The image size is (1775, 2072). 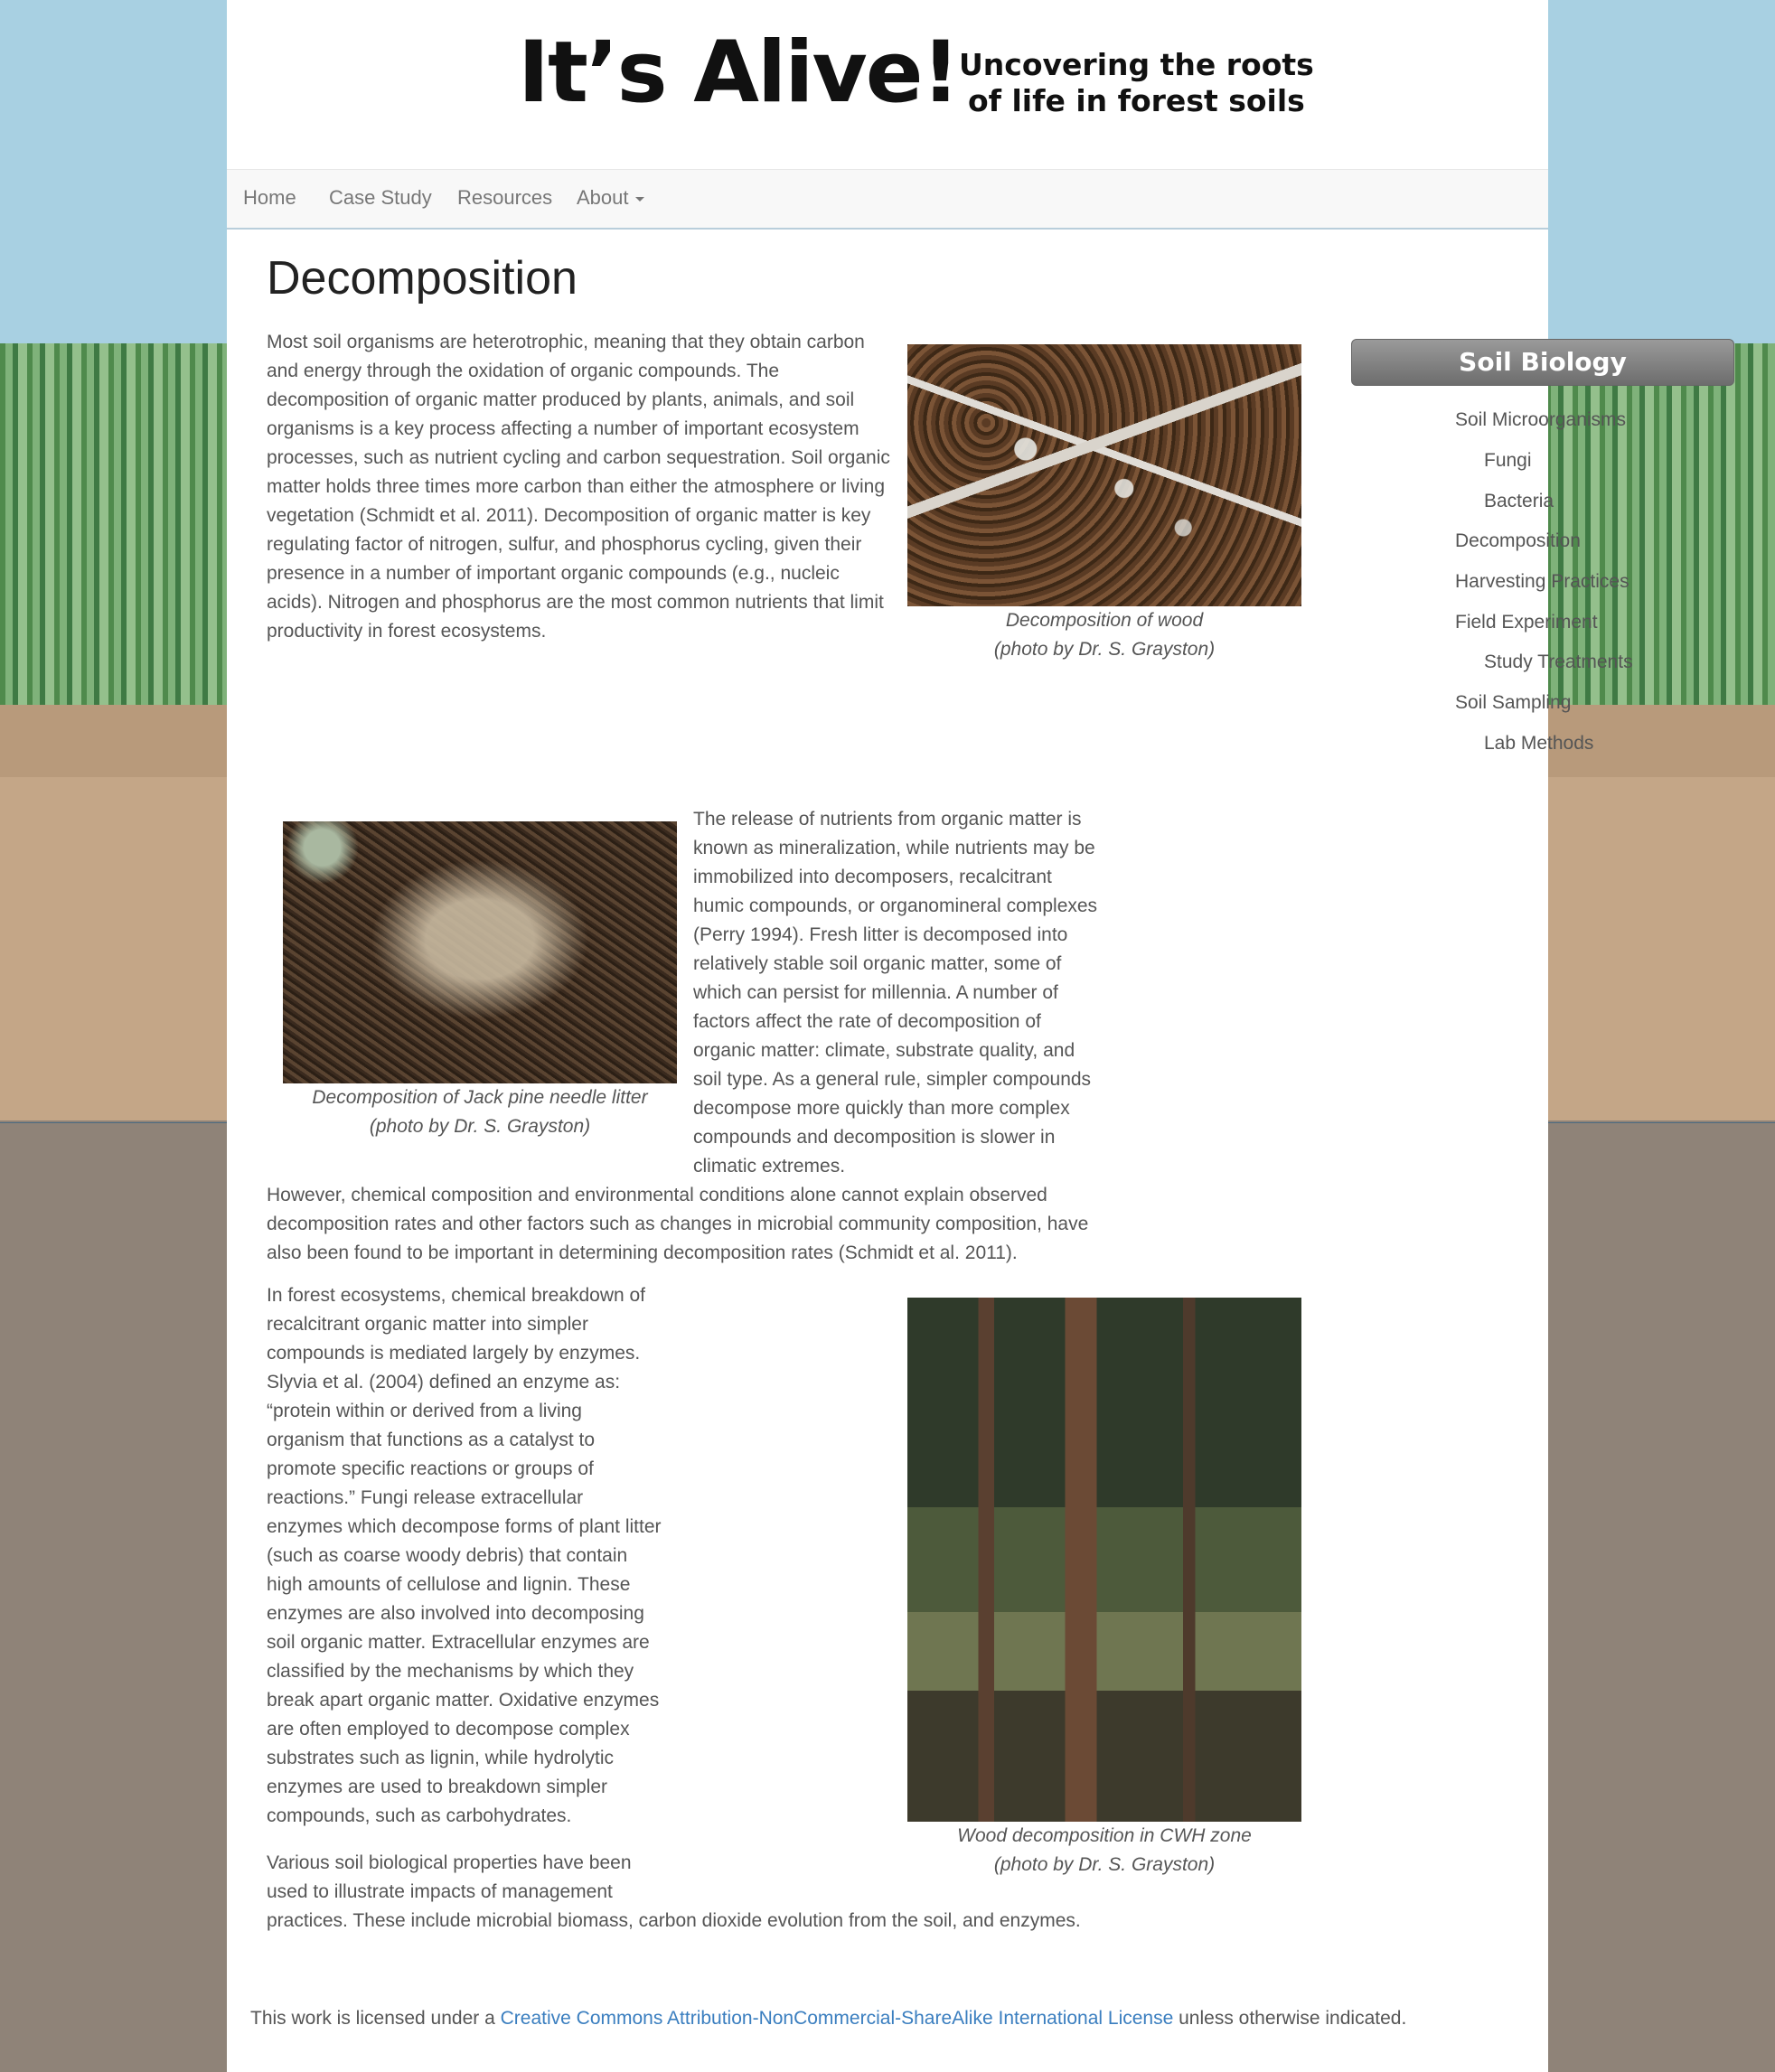 What do you see at coordinates (1104, 1560) in the screenshot?
I see `photo-cwh-wood-decomposition` at bounding box center [1104, 1560].